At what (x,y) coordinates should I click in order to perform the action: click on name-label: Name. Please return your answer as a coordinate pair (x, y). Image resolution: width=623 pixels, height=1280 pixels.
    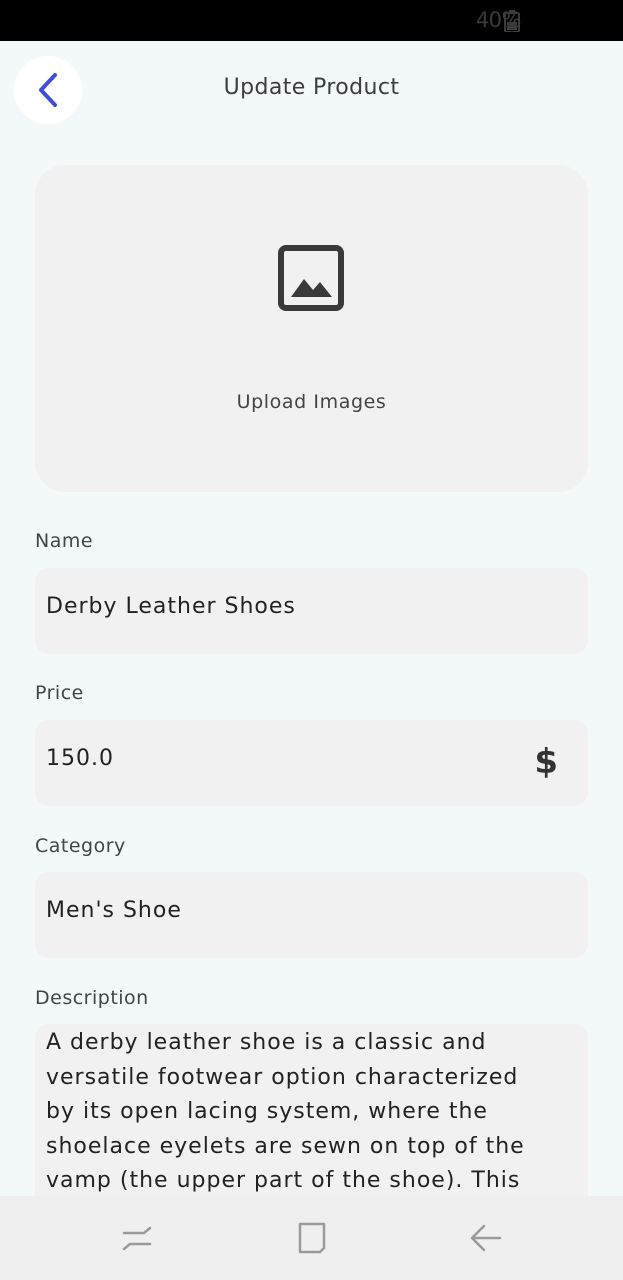
    Looking at the image, I should click on (64, 541).